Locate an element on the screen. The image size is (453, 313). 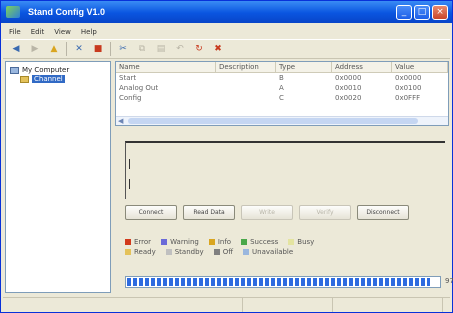
list-row: Start B 0x0000 0x0000 is located at coordinates (282, 78).